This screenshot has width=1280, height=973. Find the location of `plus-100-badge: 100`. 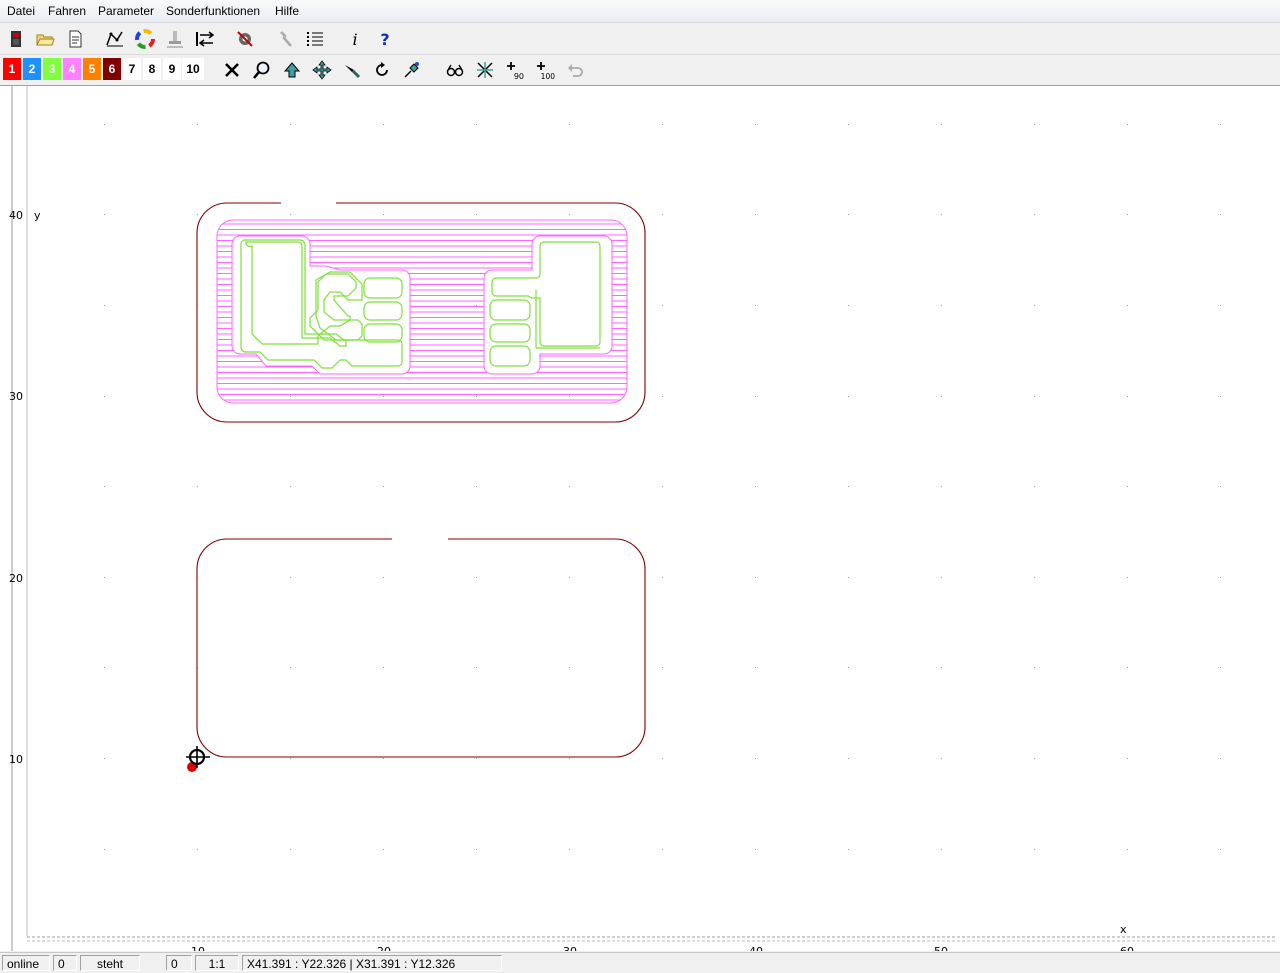

plus-100-badge: 100 is located at coordinates (548, 76).